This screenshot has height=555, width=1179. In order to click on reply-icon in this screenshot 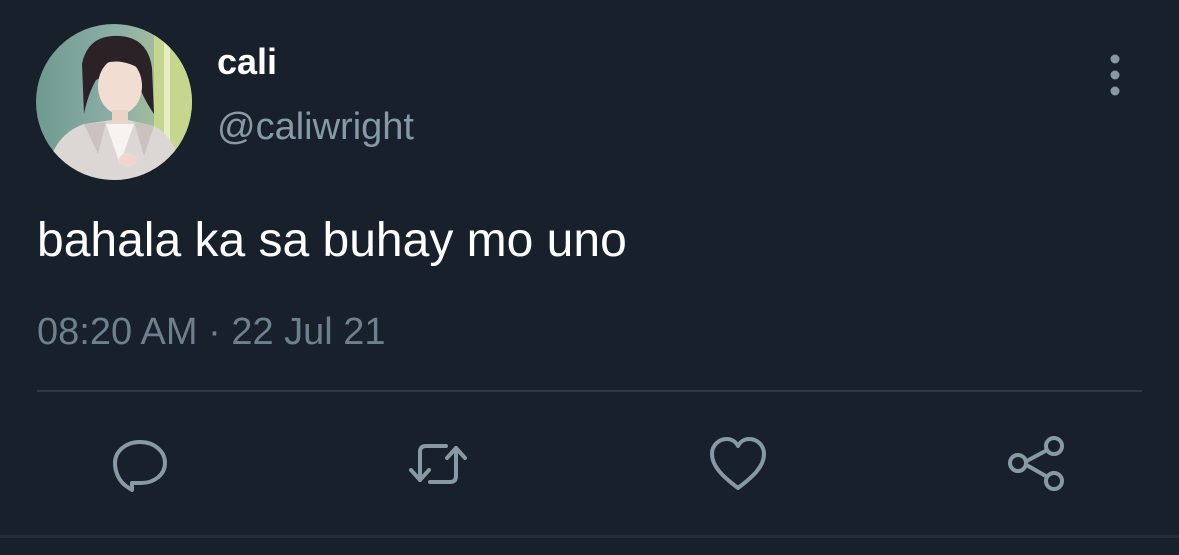, I will do `click(140, 466)`.